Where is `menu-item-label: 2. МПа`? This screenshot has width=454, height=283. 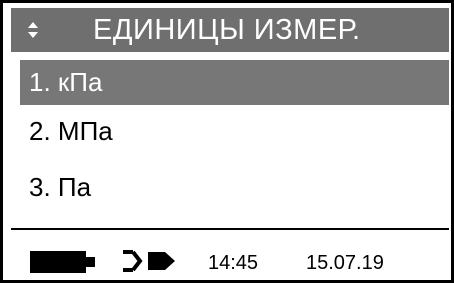
menu-item-label: 2. МПа is located at coordinates (71, 131).